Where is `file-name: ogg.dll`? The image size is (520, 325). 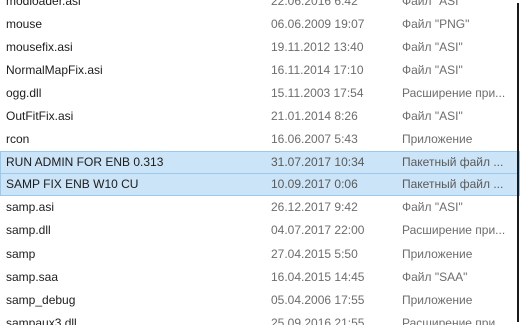
file-name: ogg.dll is located at coordinates (121, 92).